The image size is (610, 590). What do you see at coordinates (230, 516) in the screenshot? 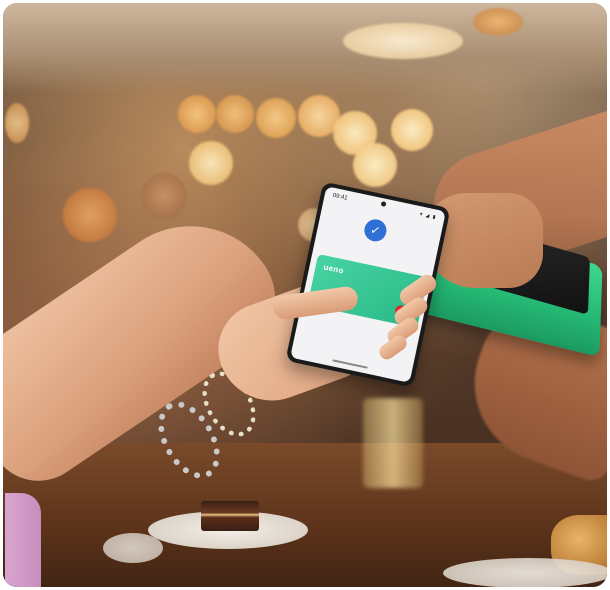
I see `cake-slice` at bounding box center [230, 516].